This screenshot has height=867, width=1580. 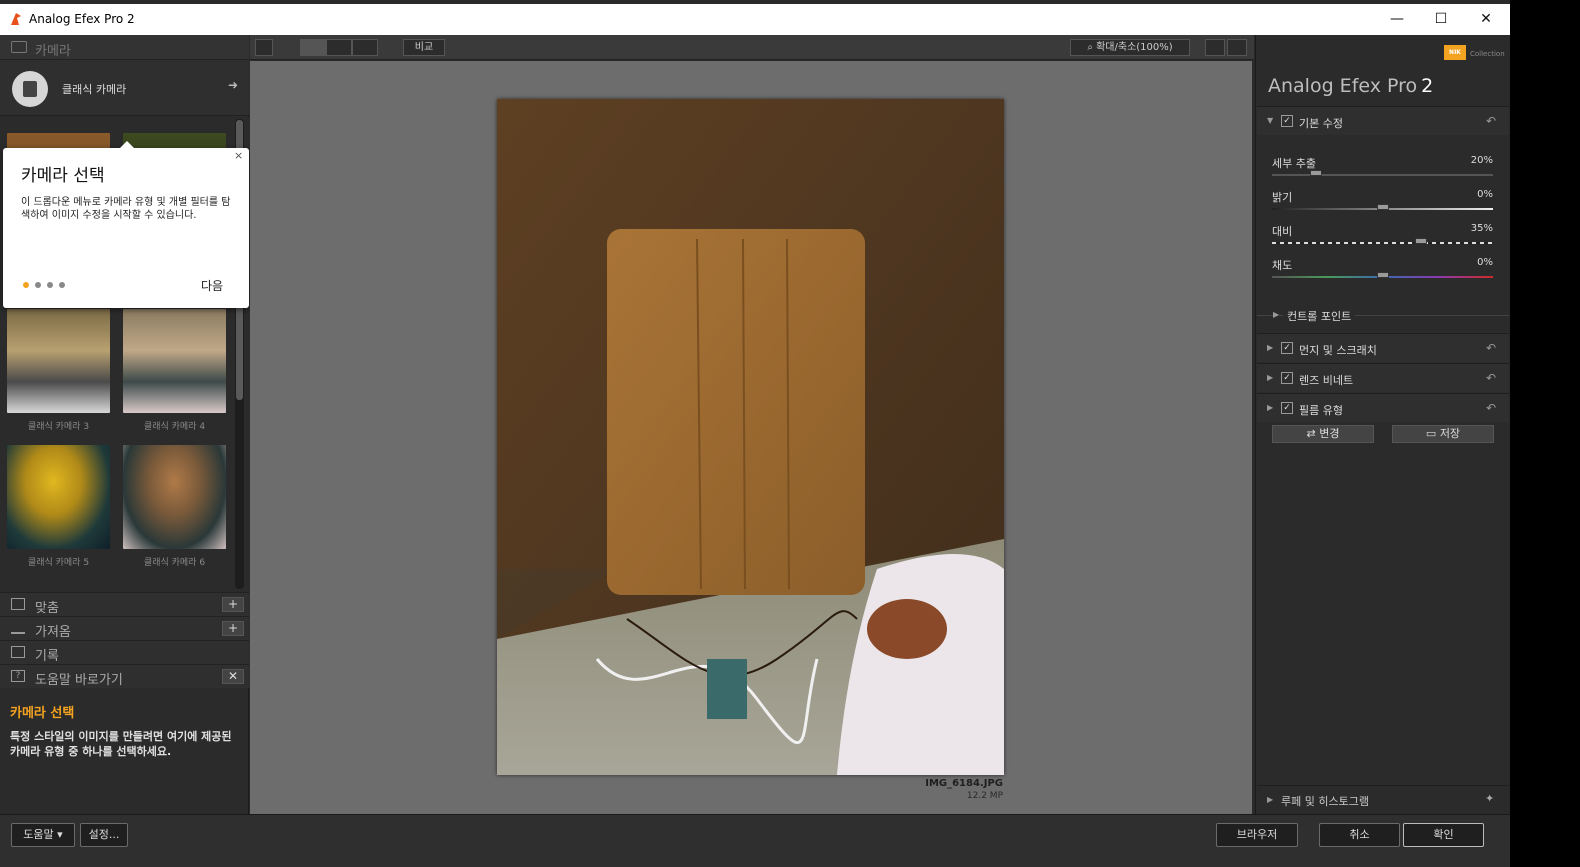 What do you see at coordinates (1282, 197) in the screenshot?
I see `slider-label: 밝기` at bounding box center [1282, 197].